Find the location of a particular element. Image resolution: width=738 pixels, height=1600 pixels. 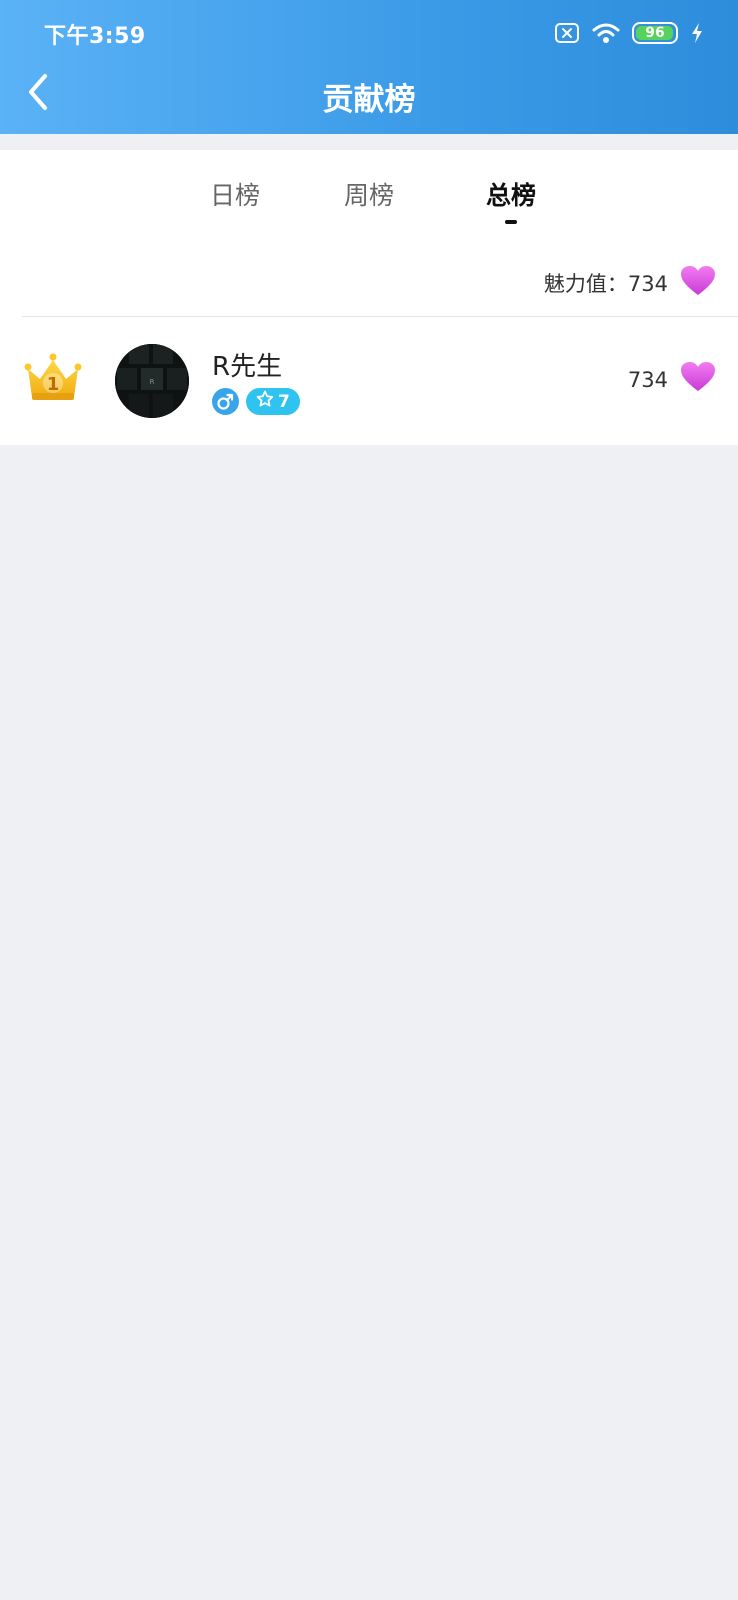

status-icons: 96 is located at coordinates (629, 33).